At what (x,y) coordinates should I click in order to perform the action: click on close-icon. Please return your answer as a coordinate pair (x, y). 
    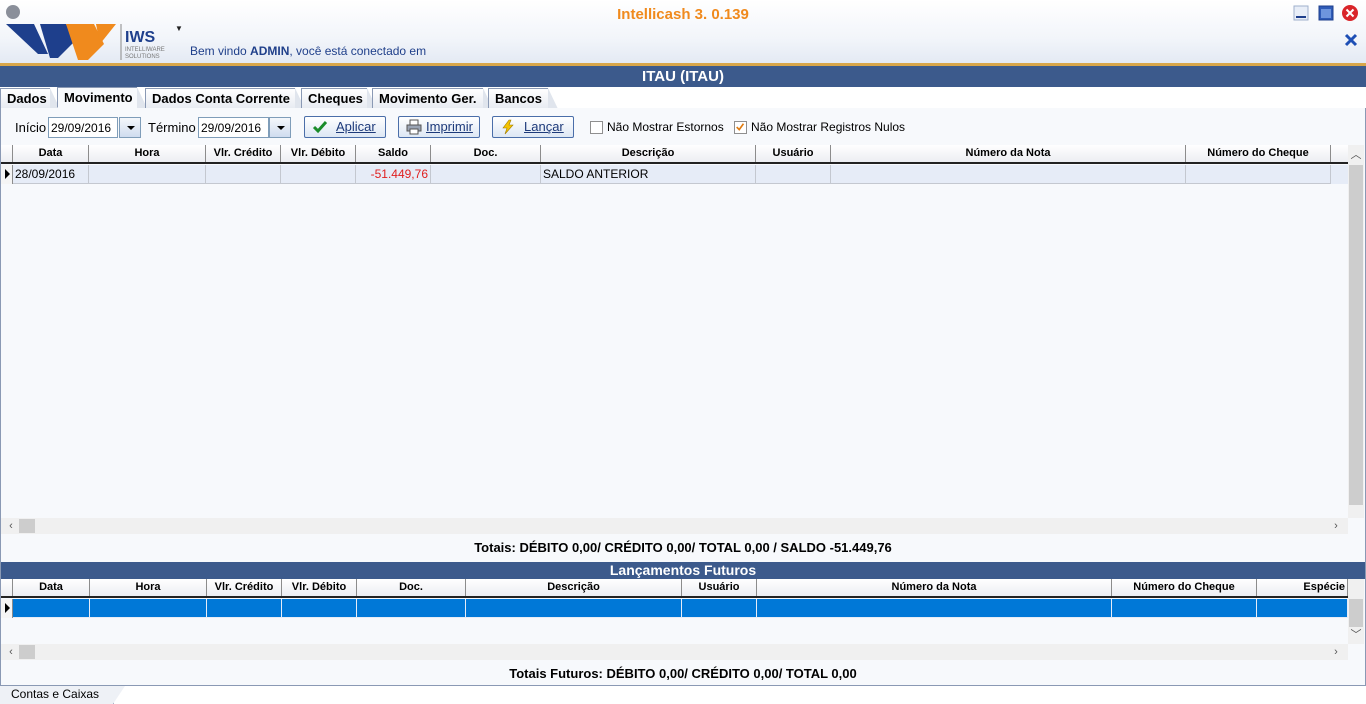
    Looking at the image, I should click on (1350, 13).